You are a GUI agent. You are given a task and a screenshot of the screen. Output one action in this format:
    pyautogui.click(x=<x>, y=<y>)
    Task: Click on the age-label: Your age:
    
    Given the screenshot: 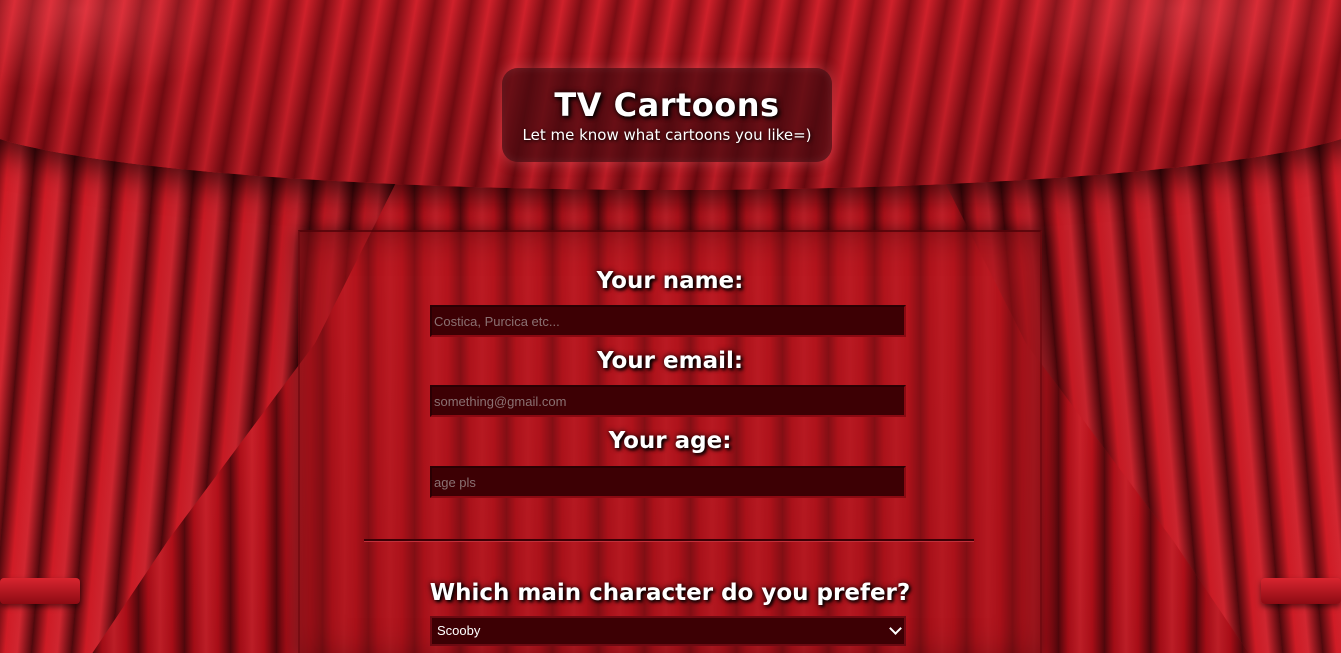 What is the action you would take?
    pyautogui.click(x=670, y=441)
    